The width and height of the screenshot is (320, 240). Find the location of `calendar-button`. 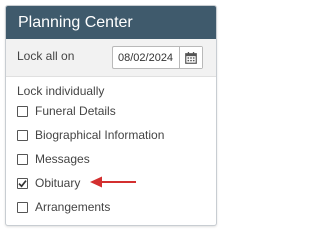

calendar-button is located at coordinates (190, 57).